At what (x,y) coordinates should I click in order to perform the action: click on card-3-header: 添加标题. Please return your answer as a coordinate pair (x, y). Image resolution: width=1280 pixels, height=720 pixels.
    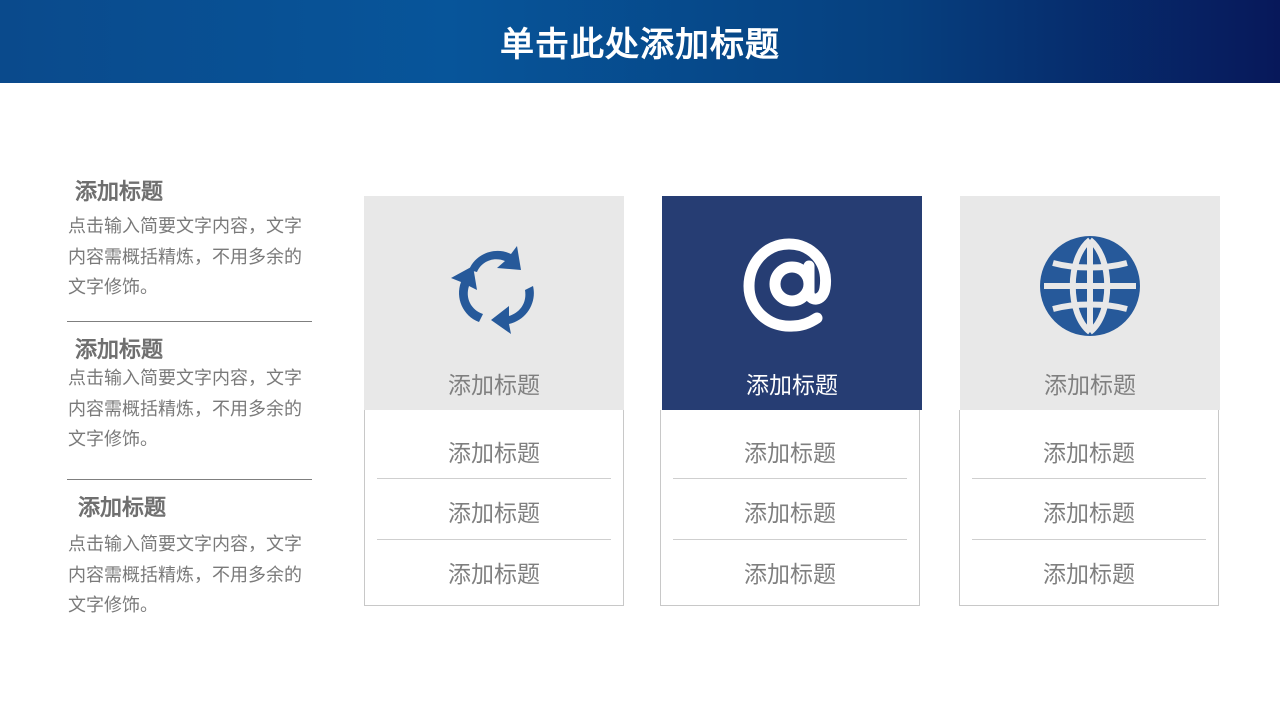
    Looking at the image, I should click on (1090, 303).